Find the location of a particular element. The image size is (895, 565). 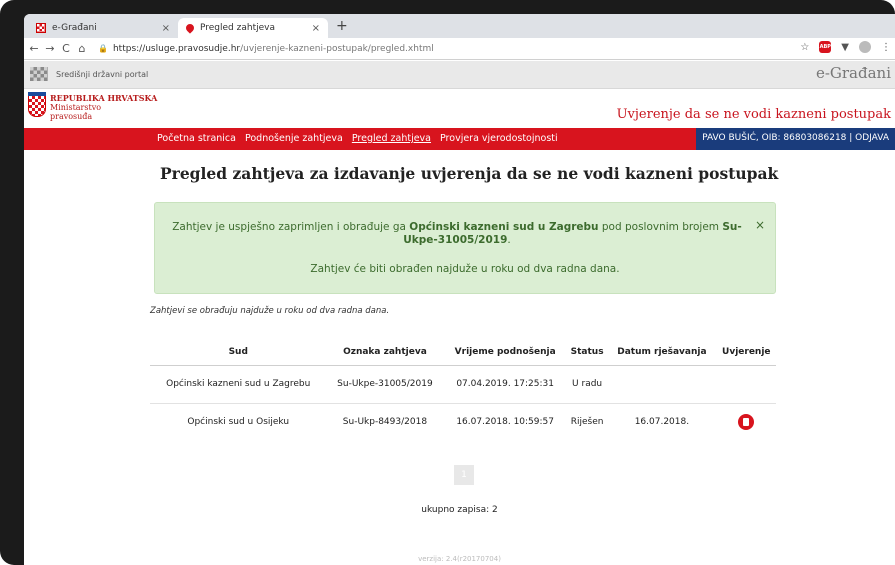

cell-court: Općinski kazneni sud u Zagrebu is located at coordinates (238, 384).